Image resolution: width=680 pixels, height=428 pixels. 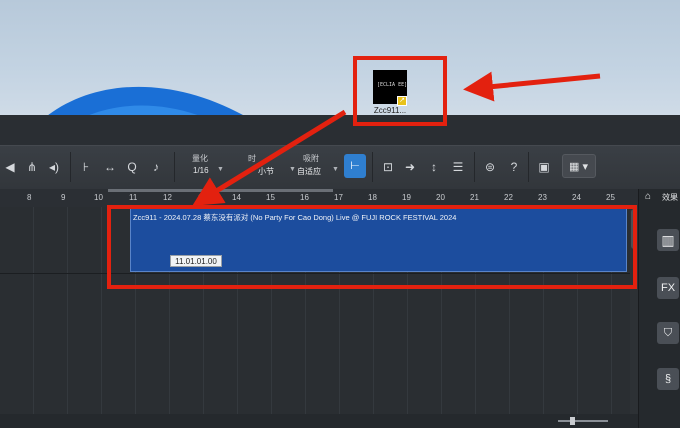 I want to click on draw-tool-icon: ♪, so click(x=156, y=167).